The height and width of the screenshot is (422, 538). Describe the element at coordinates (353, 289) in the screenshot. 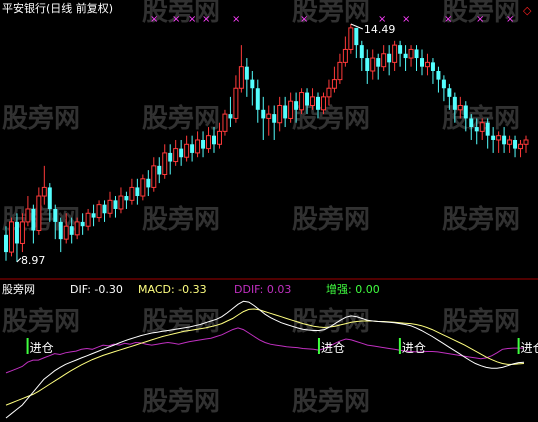

I see `enhance-label: 增强: 0.00` at that location.